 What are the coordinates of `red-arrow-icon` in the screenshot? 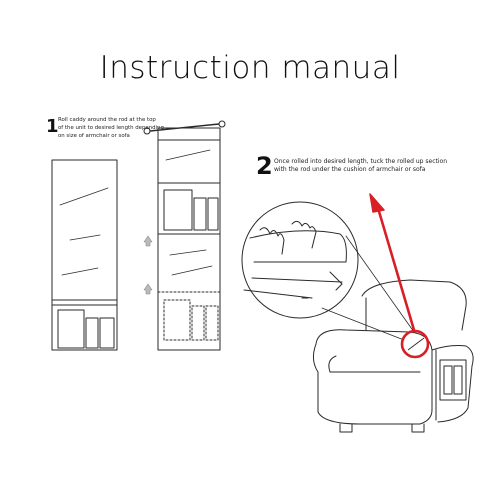 It's located at (392, 262).